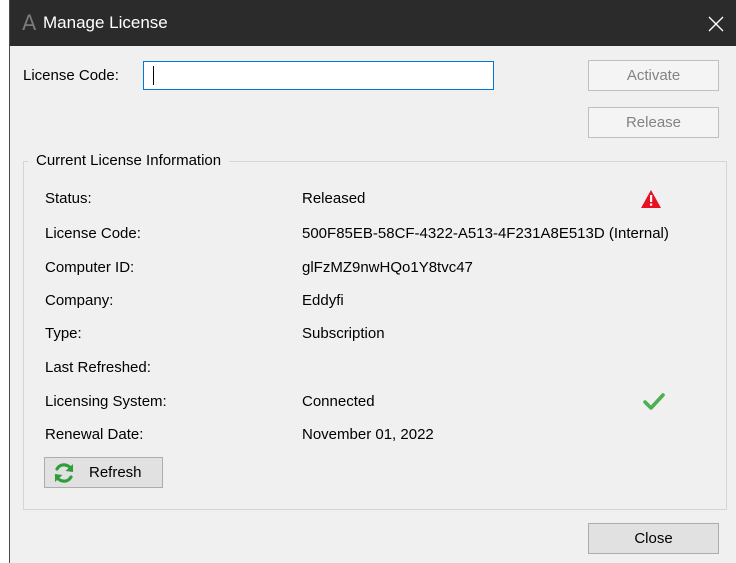 Image resolution: width=736 pixels, height=563 pixels. I want to click on info-row-type: Type: Subscription, so click(385, 335).